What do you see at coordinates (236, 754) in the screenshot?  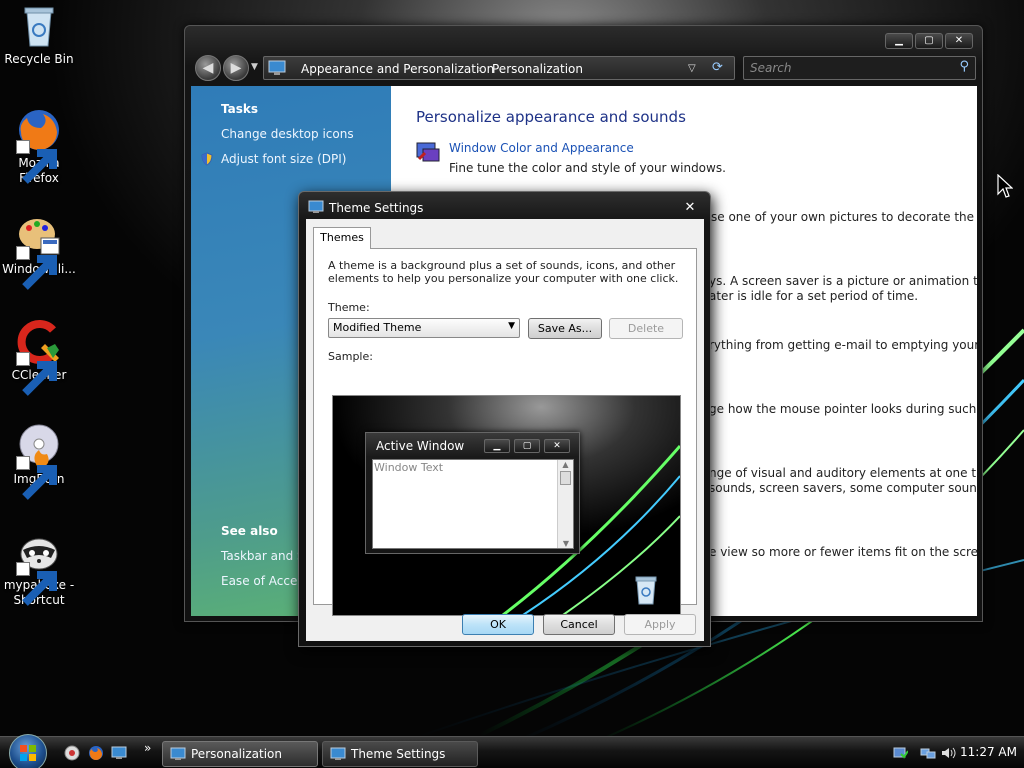 I see `taskbar-button-label: Personalization` at bounding box center [236, 754].